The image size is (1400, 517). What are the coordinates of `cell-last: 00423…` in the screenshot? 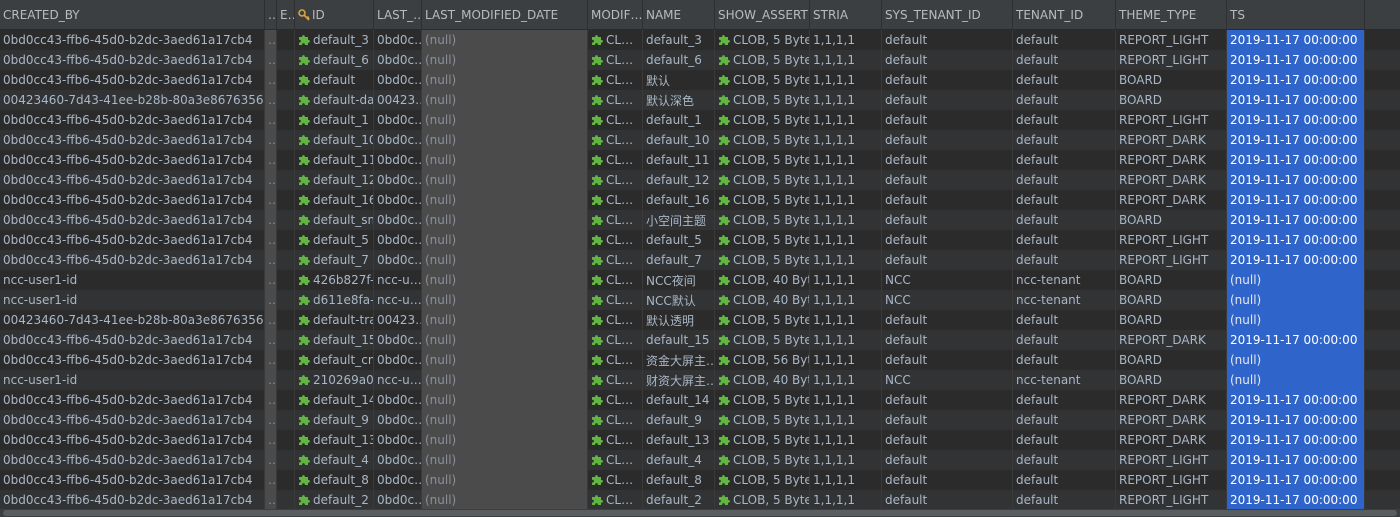 It's located at (398, 320).